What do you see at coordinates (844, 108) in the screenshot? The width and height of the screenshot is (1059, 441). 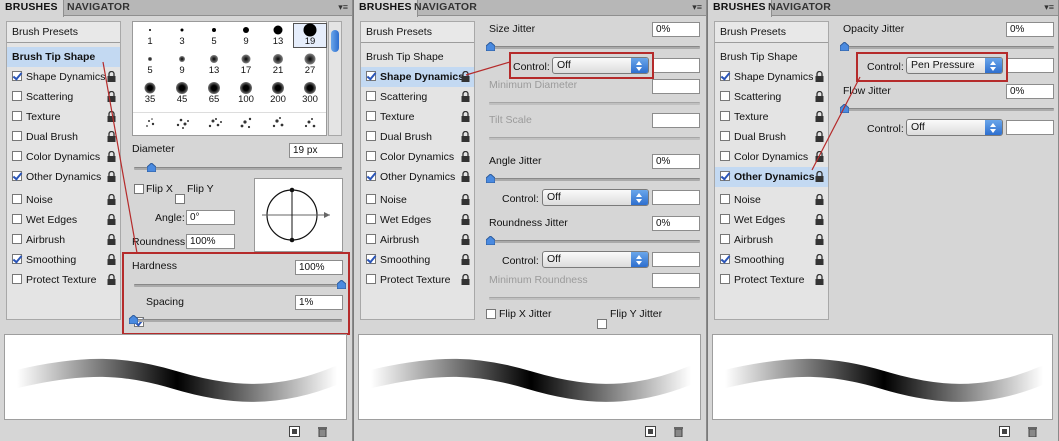 I see `flow-jitter-slider-thumb` at bounding box center [844, 108].